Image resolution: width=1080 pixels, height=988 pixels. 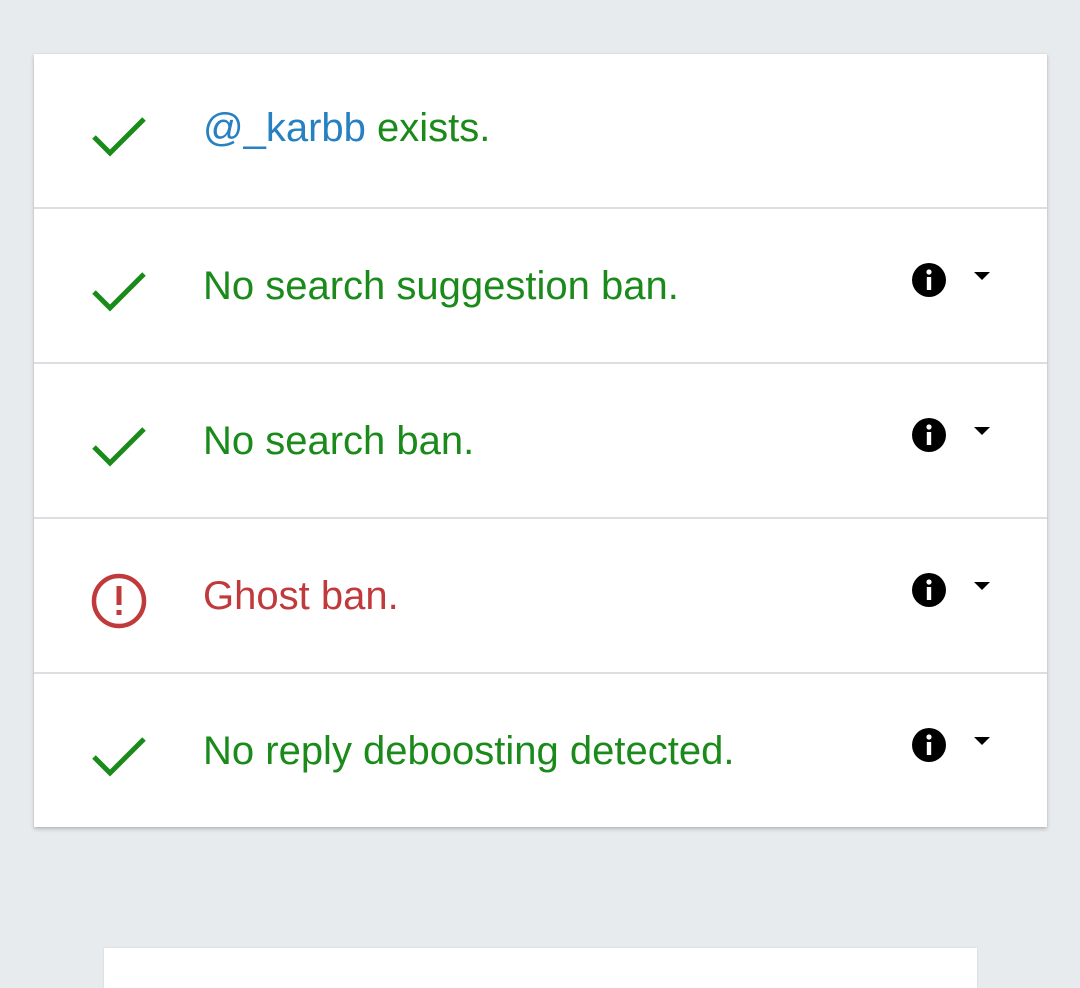 I want to click on result-row-search-ban: No search ban., so click(x=540, y=441).